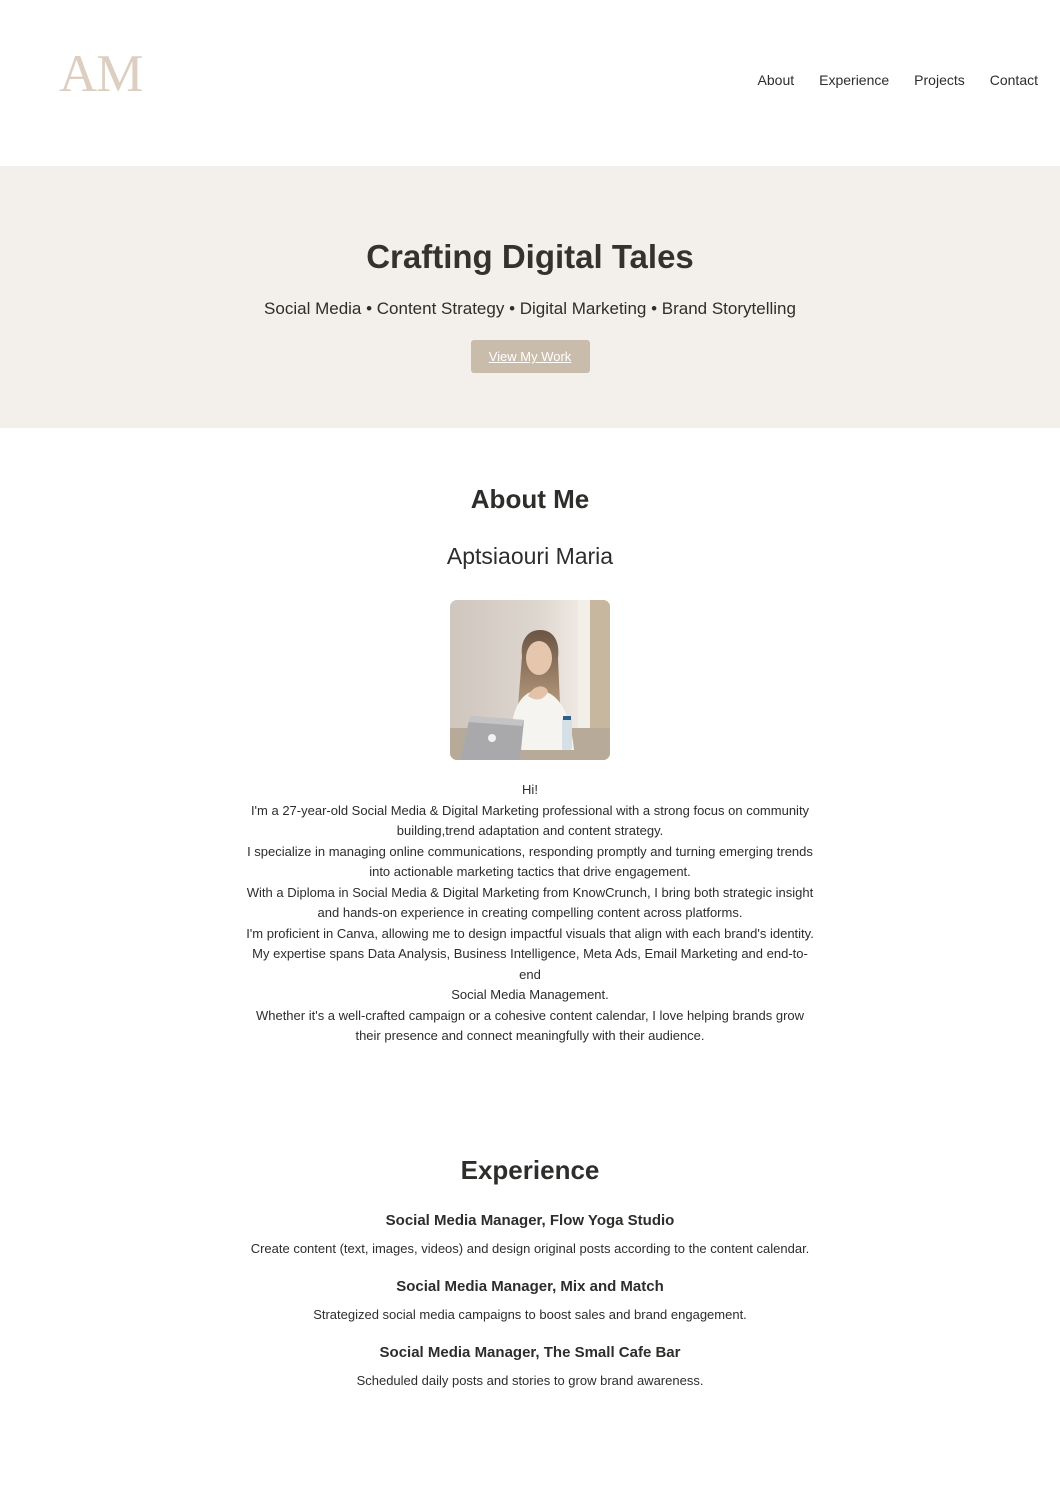 The width and height of the screenshot is (1060, 1502). What do you see at coordinates (939, 80) in the screenshot?
I see `nav-projects: Projects` at bounding box center [939, 80].